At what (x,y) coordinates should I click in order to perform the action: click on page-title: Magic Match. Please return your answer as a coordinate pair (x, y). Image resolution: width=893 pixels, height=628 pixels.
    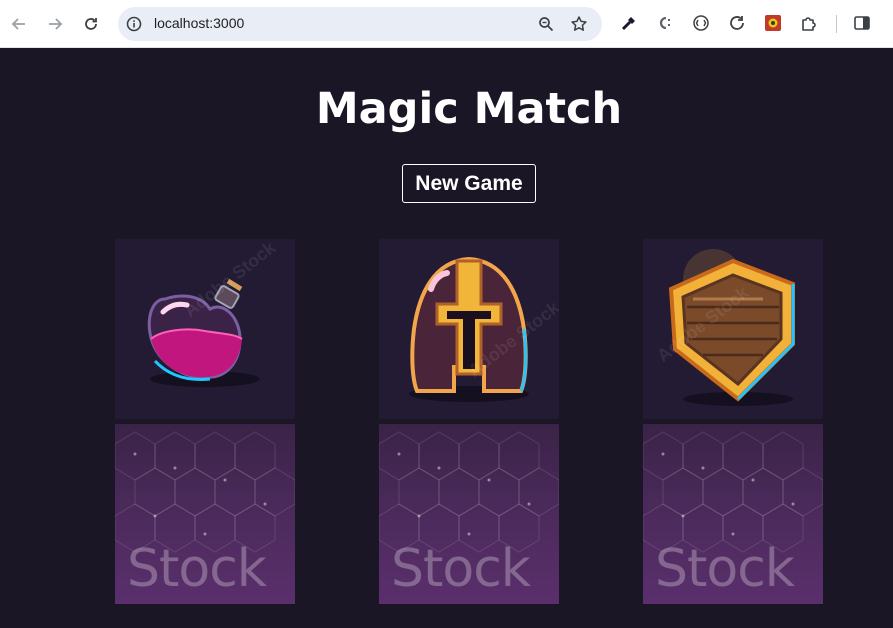
    Looking at the image, I should click on (469, 109).